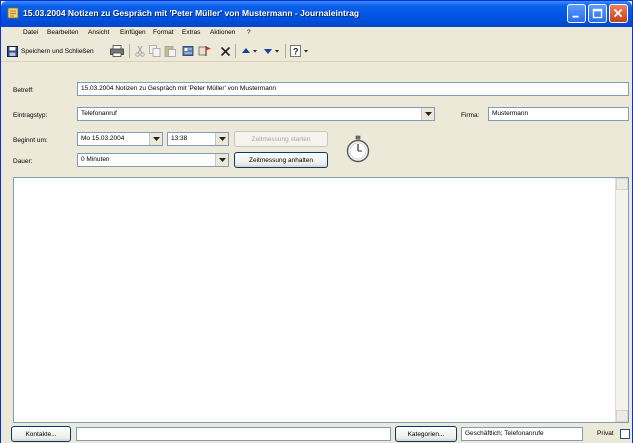 This screenshot has height=443, width=633. What do you see at coordinates (358, 149) in the screenshot?
I see `stopwatch-icon` at bounding box center [358, 149].